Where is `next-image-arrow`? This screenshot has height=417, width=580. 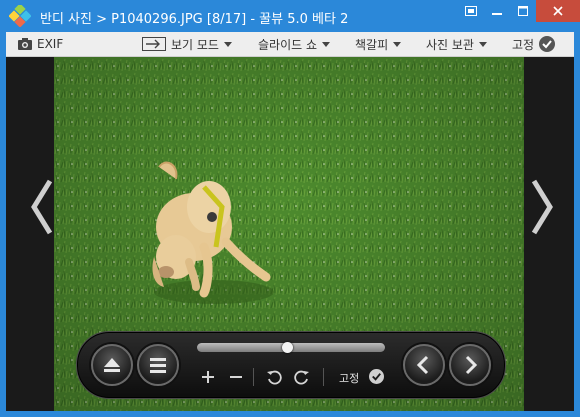
next-image-arrow is located at coordinates (541, 207).